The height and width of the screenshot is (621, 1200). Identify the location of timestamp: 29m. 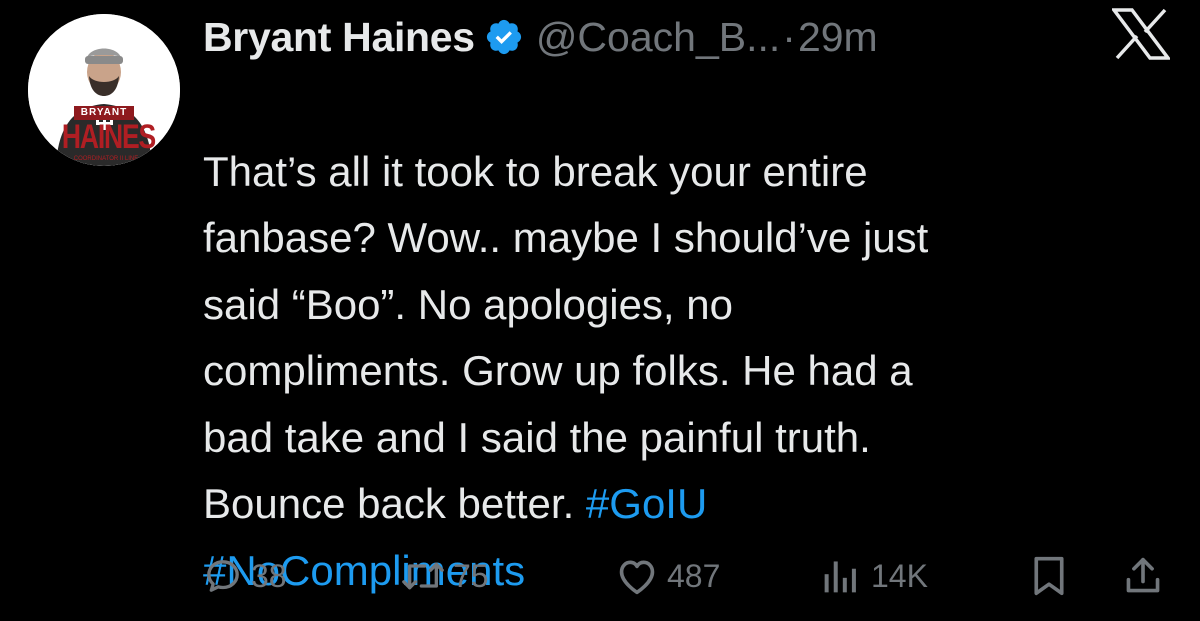
(838, 37).